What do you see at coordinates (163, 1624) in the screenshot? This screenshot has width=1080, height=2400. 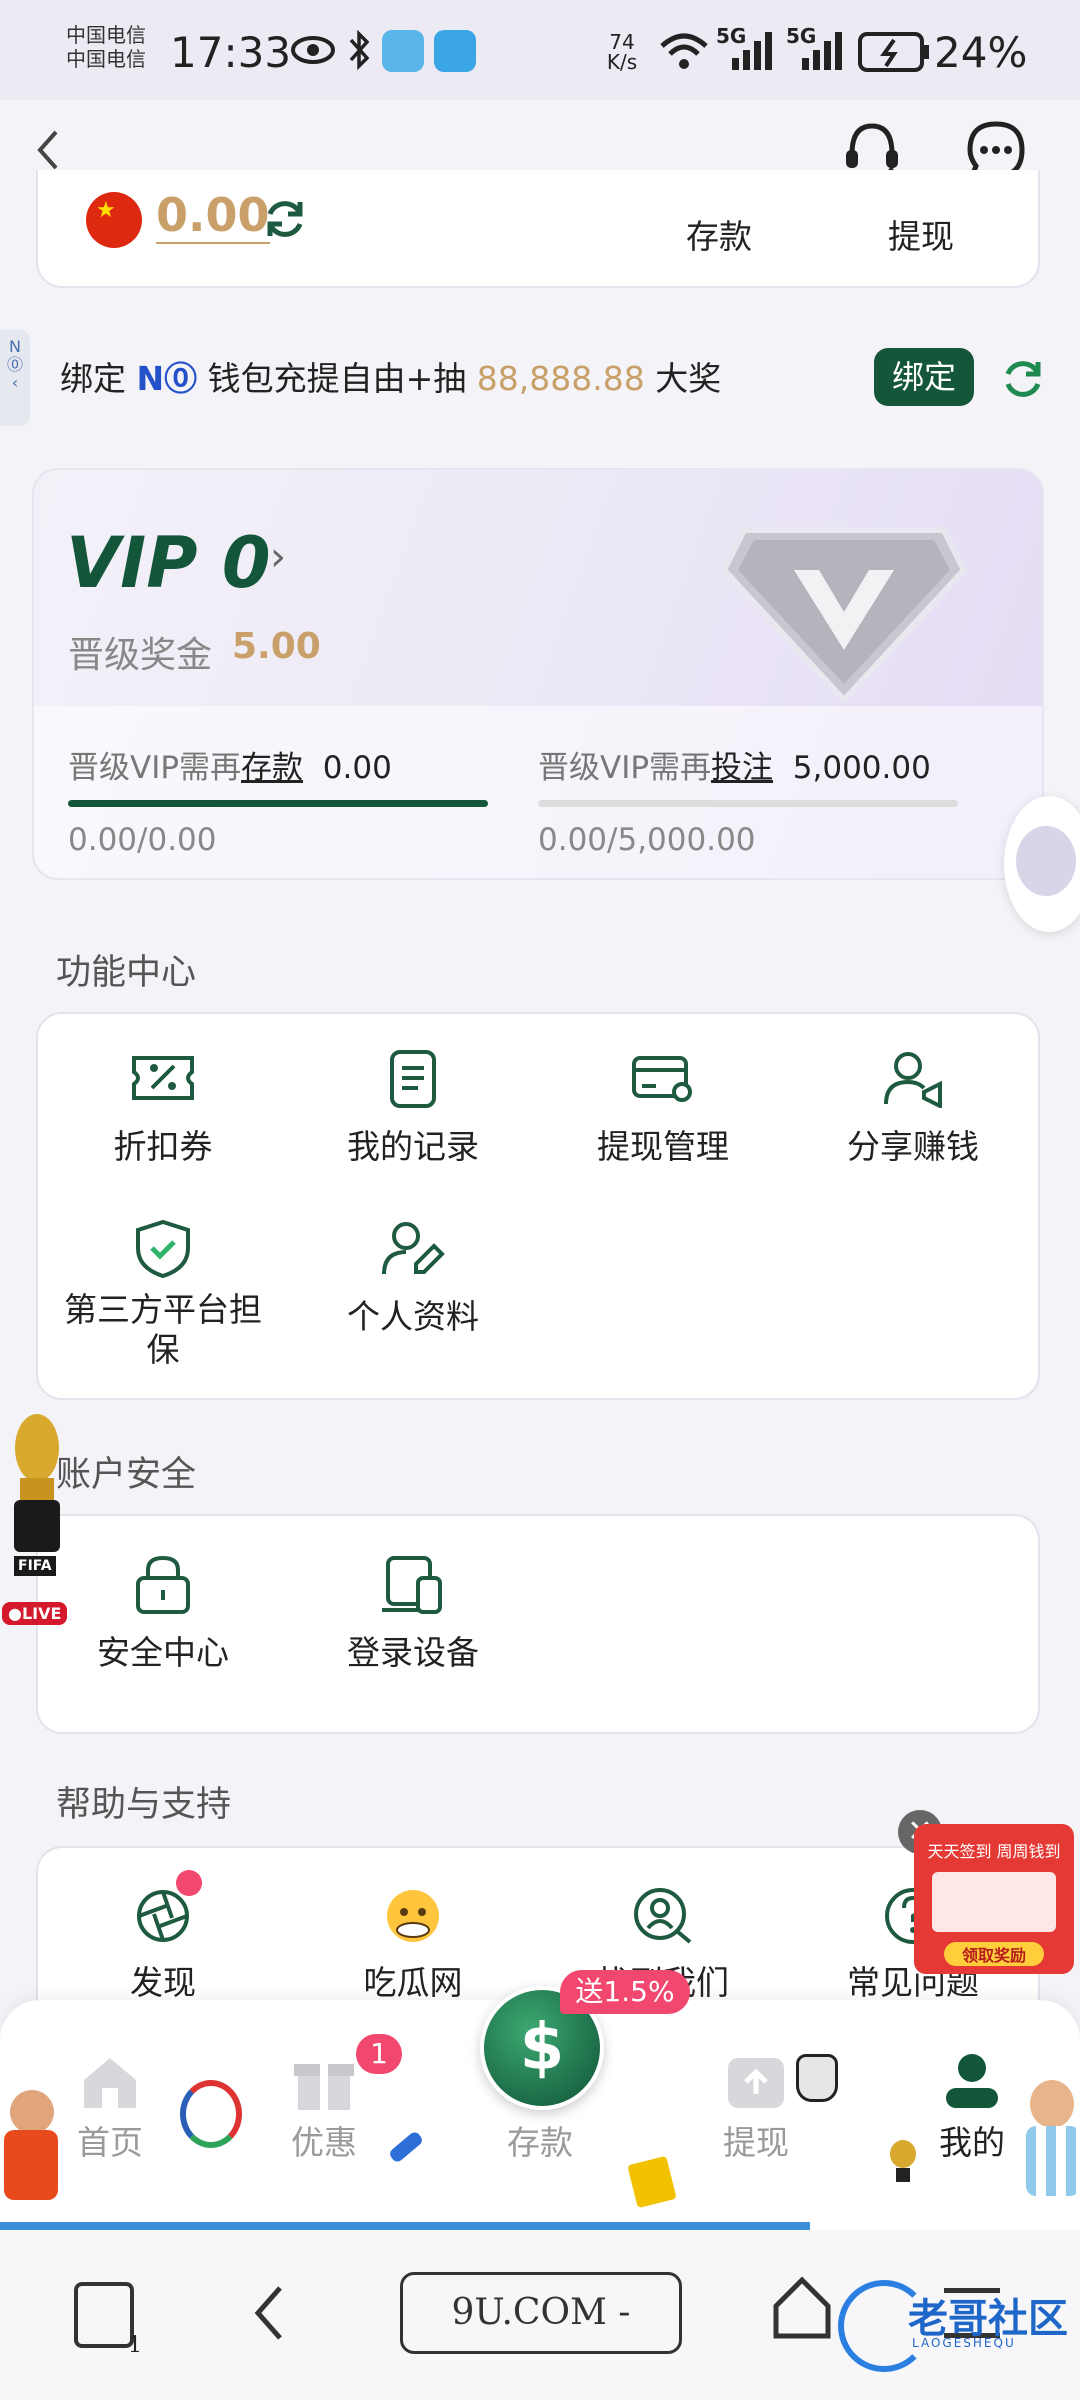 I see `security-center-item: 安全中心` at bounding box center [163, 1624].